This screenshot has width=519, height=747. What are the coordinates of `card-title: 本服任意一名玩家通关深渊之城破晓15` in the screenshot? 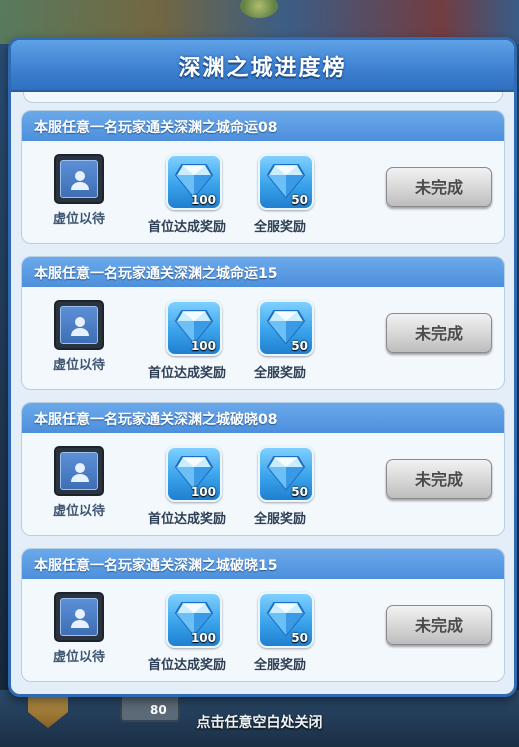 It's located at (156, 566).